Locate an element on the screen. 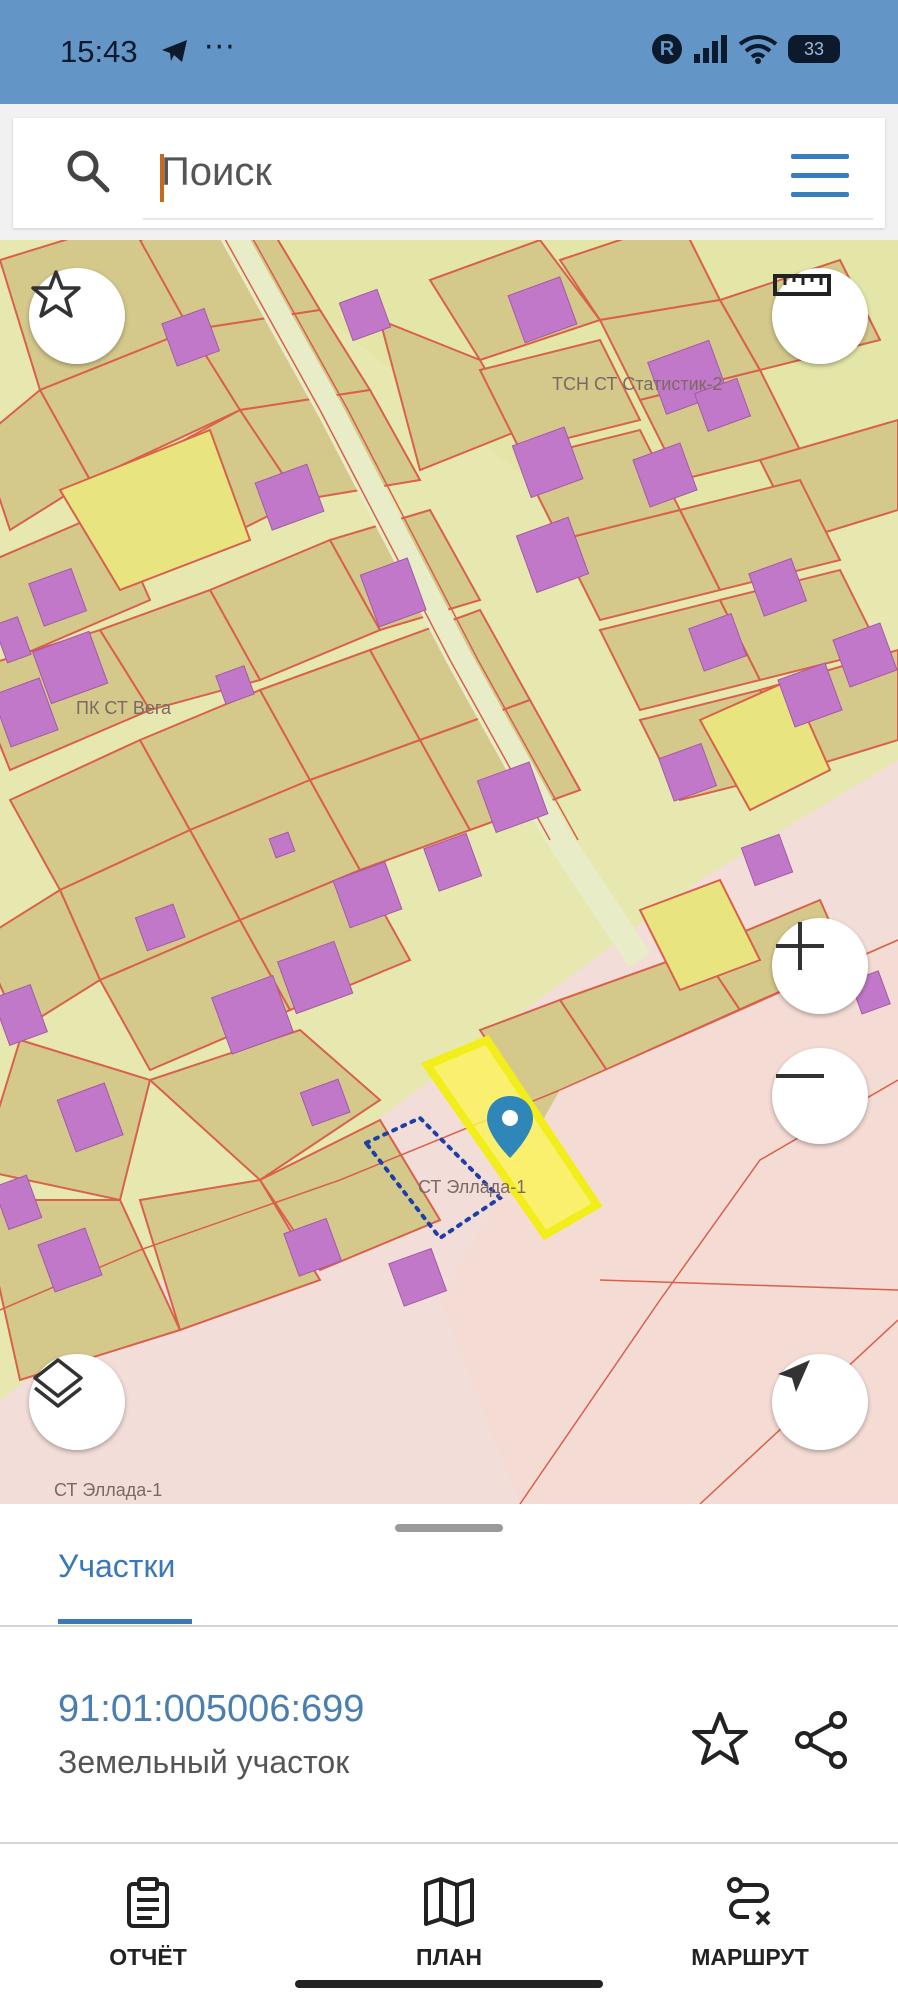  search-icon is located at coordinates (88, 173).